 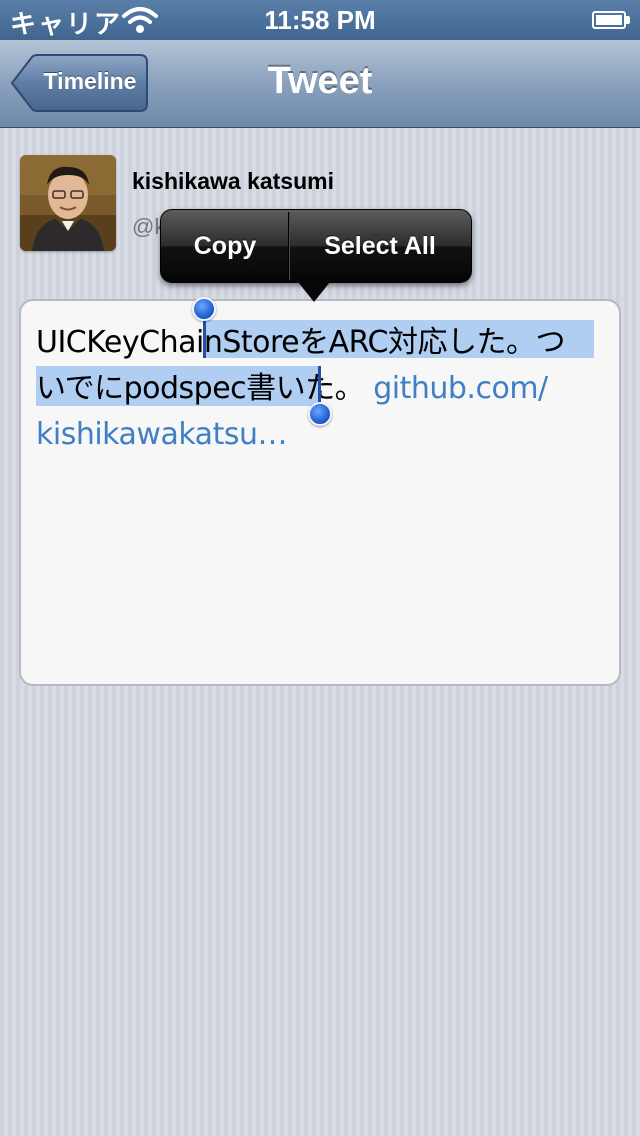 I want to click on selection-end-handle, so click(x=320, y=414).